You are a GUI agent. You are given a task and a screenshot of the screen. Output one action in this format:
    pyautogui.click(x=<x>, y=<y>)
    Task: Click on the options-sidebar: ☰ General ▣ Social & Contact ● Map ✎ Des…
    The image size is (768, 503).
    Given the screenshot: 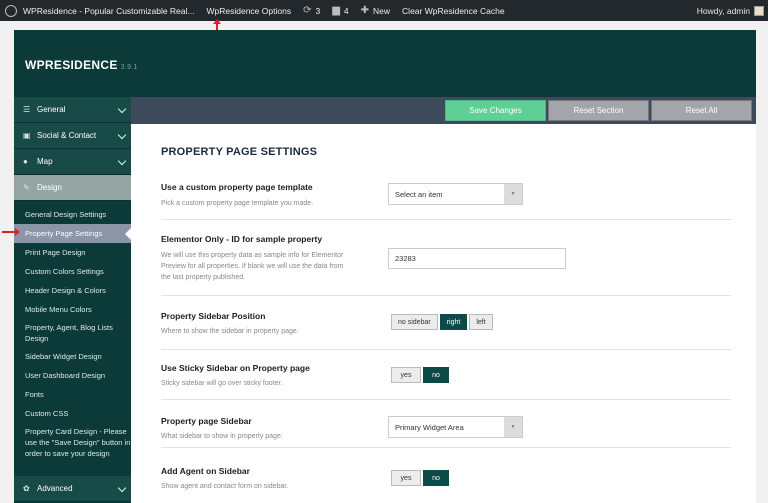 What is the action you would take?
    pyautogui.click(x=72, y=300)
    